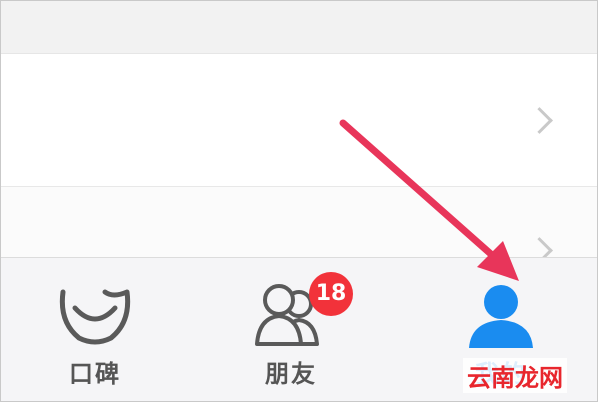  I want to click on tab-koubei: 口碑, so click(95, 329).